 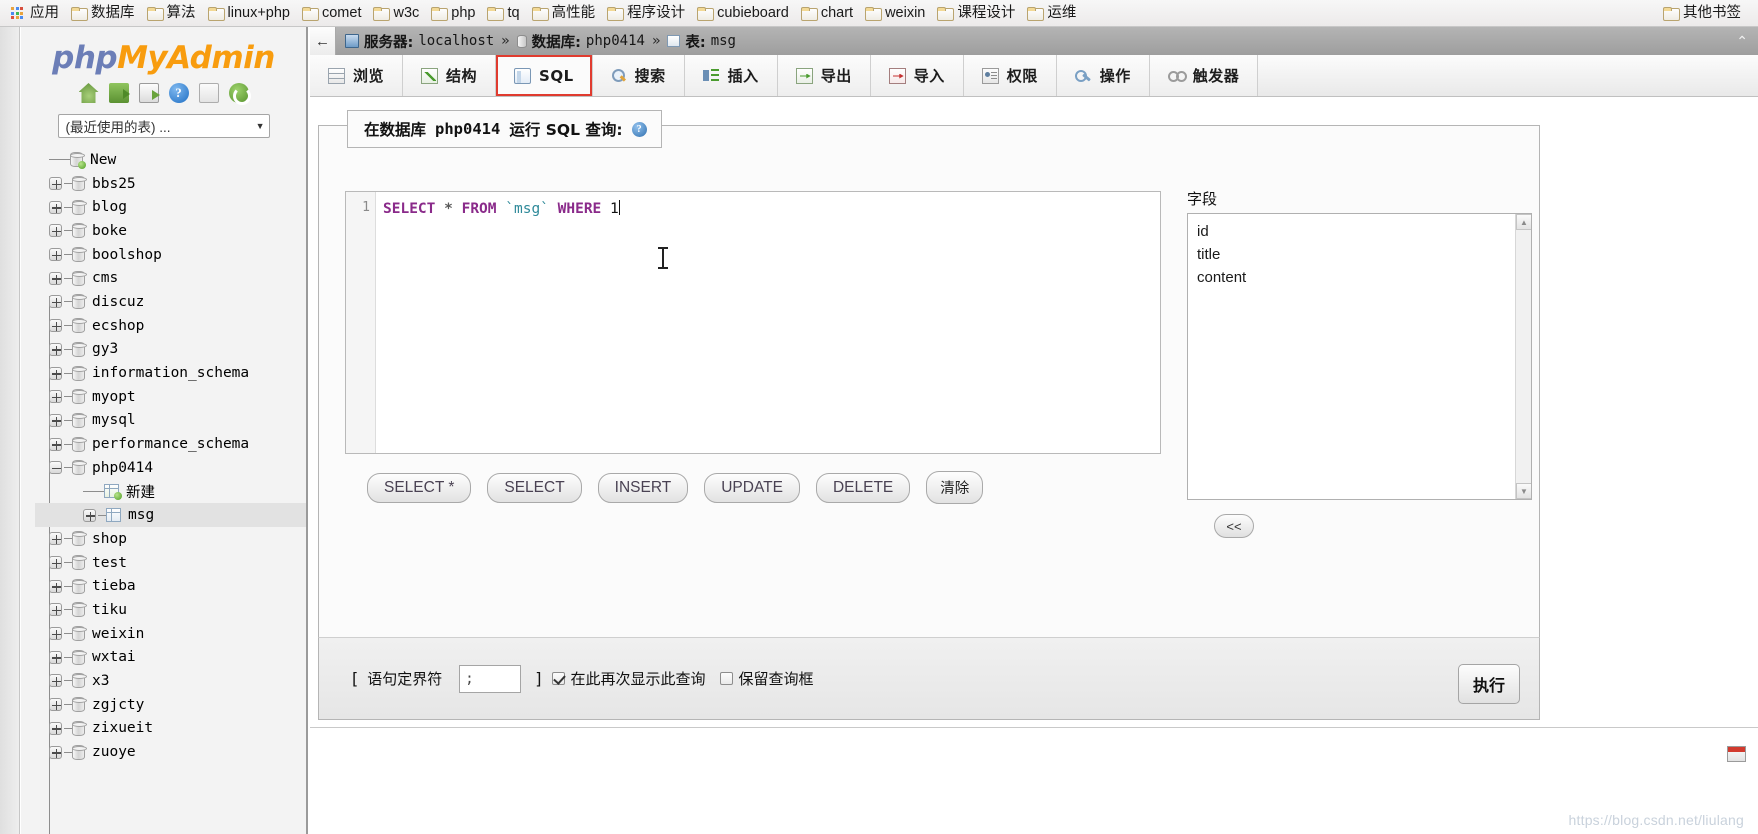 I want to click on bookmark-item: tq, so click(x=504, y=13).